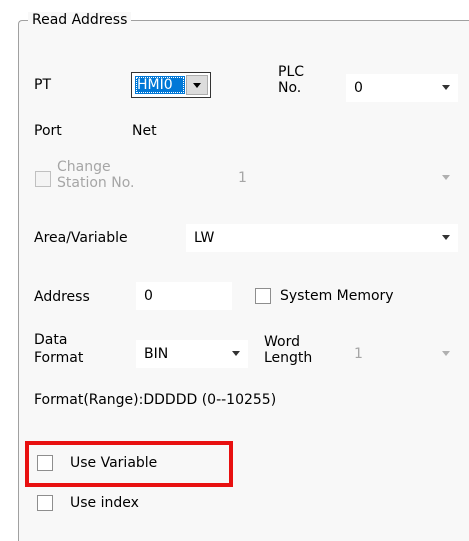  I want to click on system-memory-label: System Memory, so click(337, 296).